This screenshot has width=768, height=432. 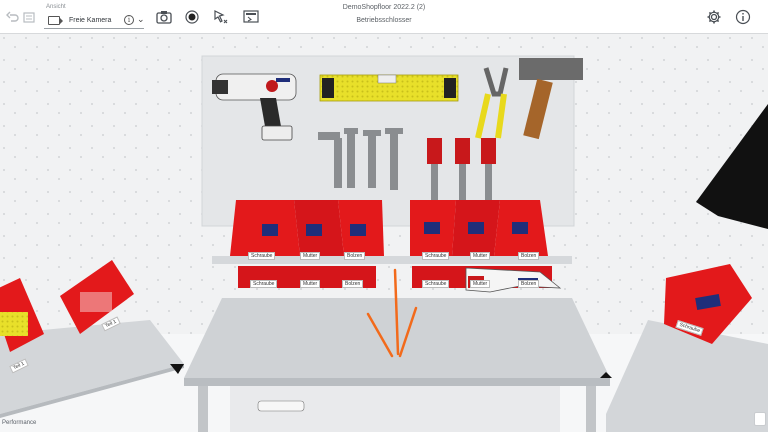 What do you see at coordinates (14, 324) in the screenshot?
I see `yellow-part` at bounding box center [14, 324].